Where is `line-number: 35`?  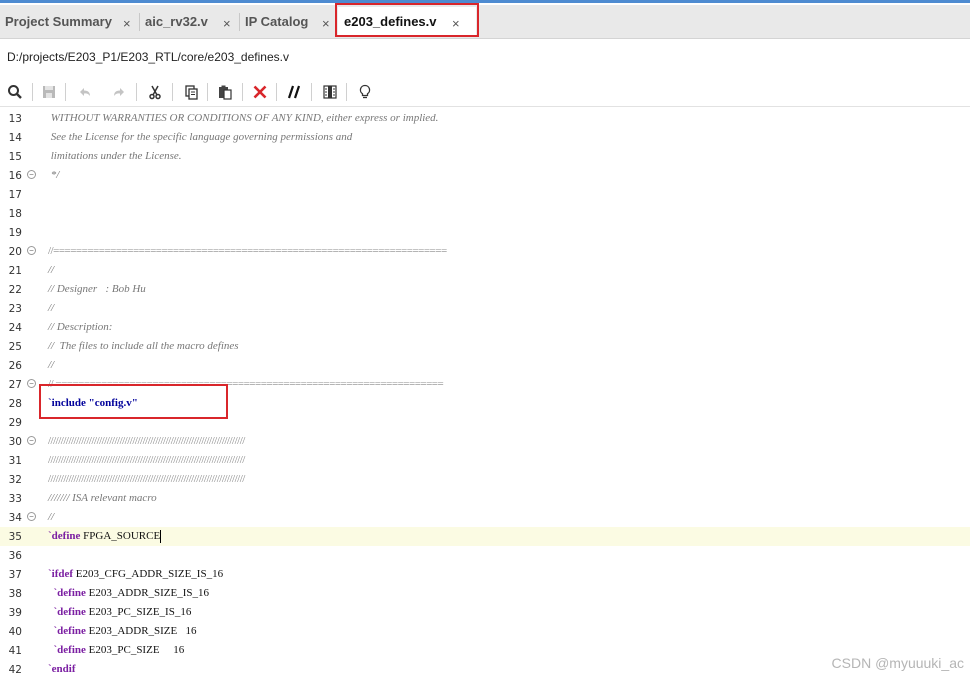
line-number: 35 is located at coordinates (15, 537).